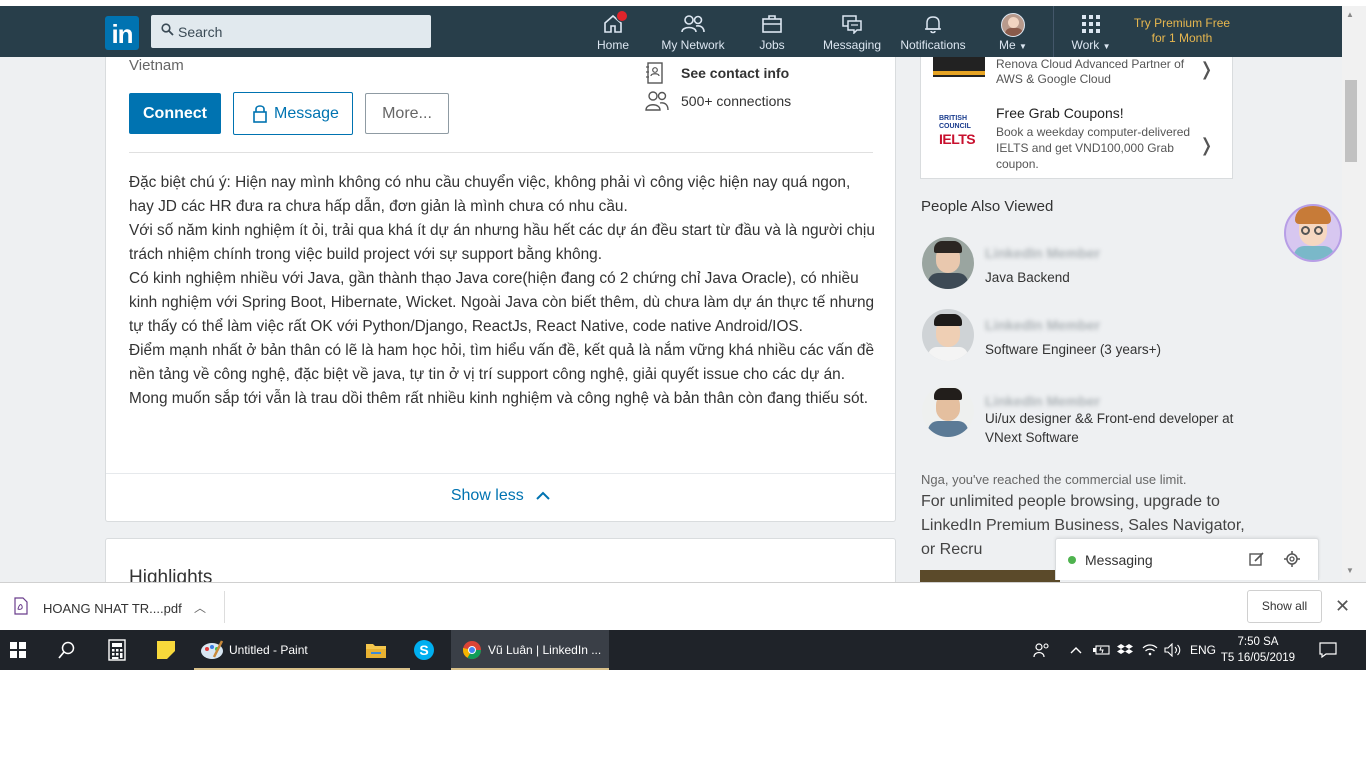 The height and width of the screenshot is (768, 1366). Describe the element at coordinates (852, 31) in the screenshot. I see `nav-messaging: Messaging` at that location.